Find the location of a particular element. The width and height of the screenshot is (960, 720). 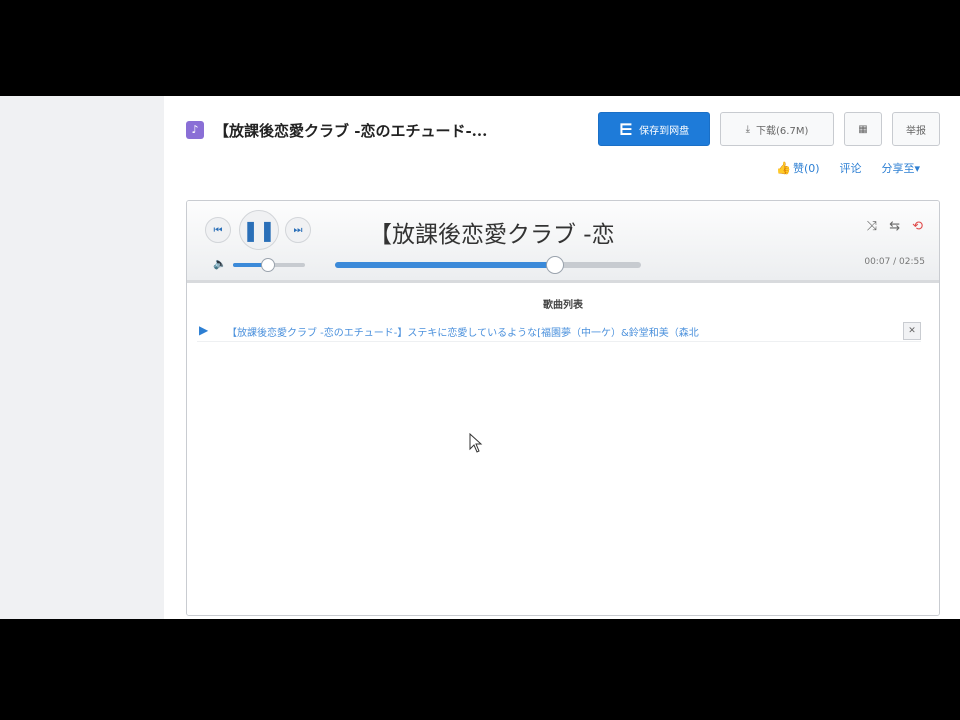

report-button: 举报 is located at coordinates (916, 129).